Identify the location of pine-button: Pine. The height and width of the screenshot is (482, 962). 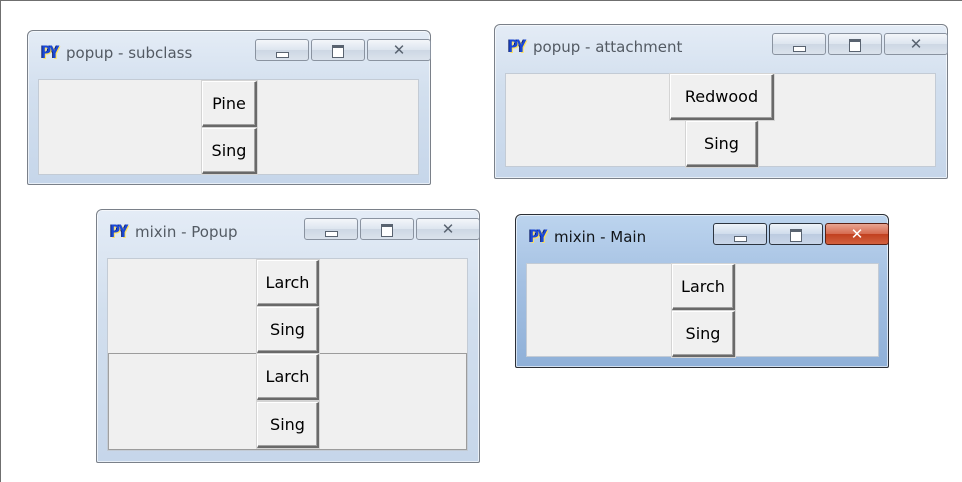
(229, 104).